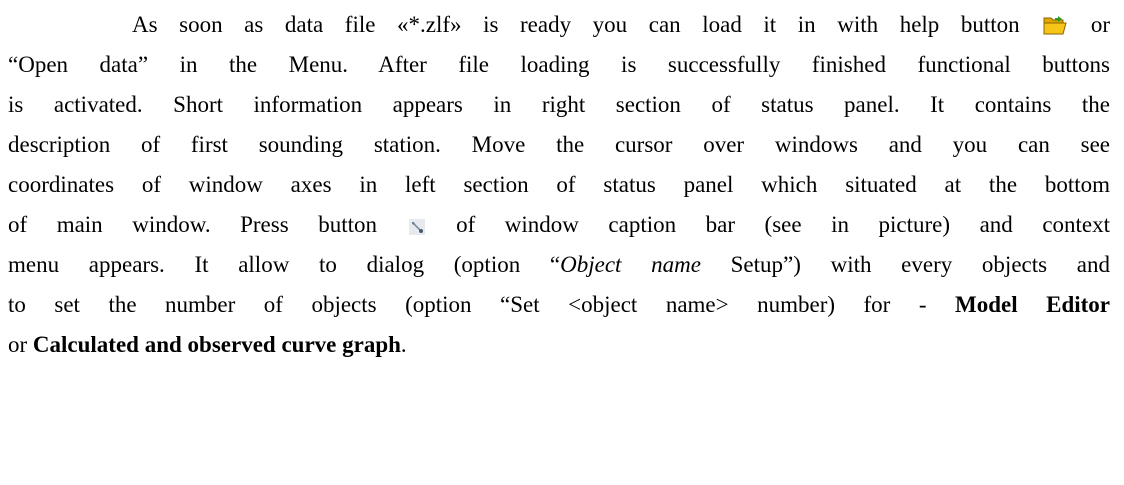 The width and height of the screenshot is (1124, 485). Describe the element at coordinates (1032, 304) in the screenshot. I see `model-editor-bold: Model Editor` at that location.